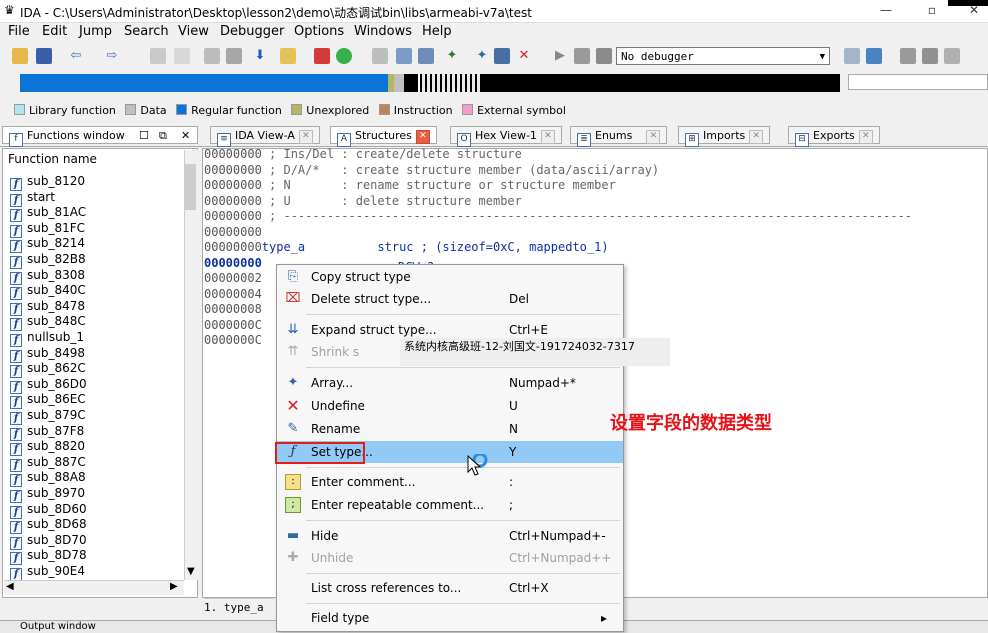 The image size is (988, 633). What do you see at coordinates (426, 56) in the screenshot?
I see `ascii-icon` at bounding box center [426, 56].